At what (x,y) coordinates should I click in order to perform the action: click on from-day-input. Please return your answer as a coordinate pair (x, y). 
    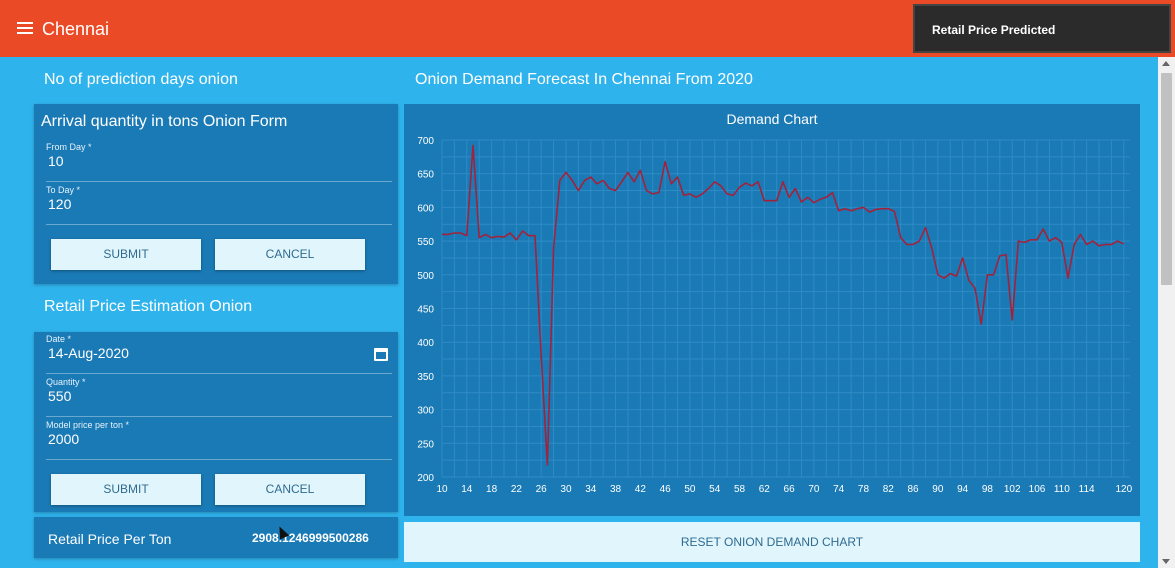
    Looking at the image, I should click on (198, 161).